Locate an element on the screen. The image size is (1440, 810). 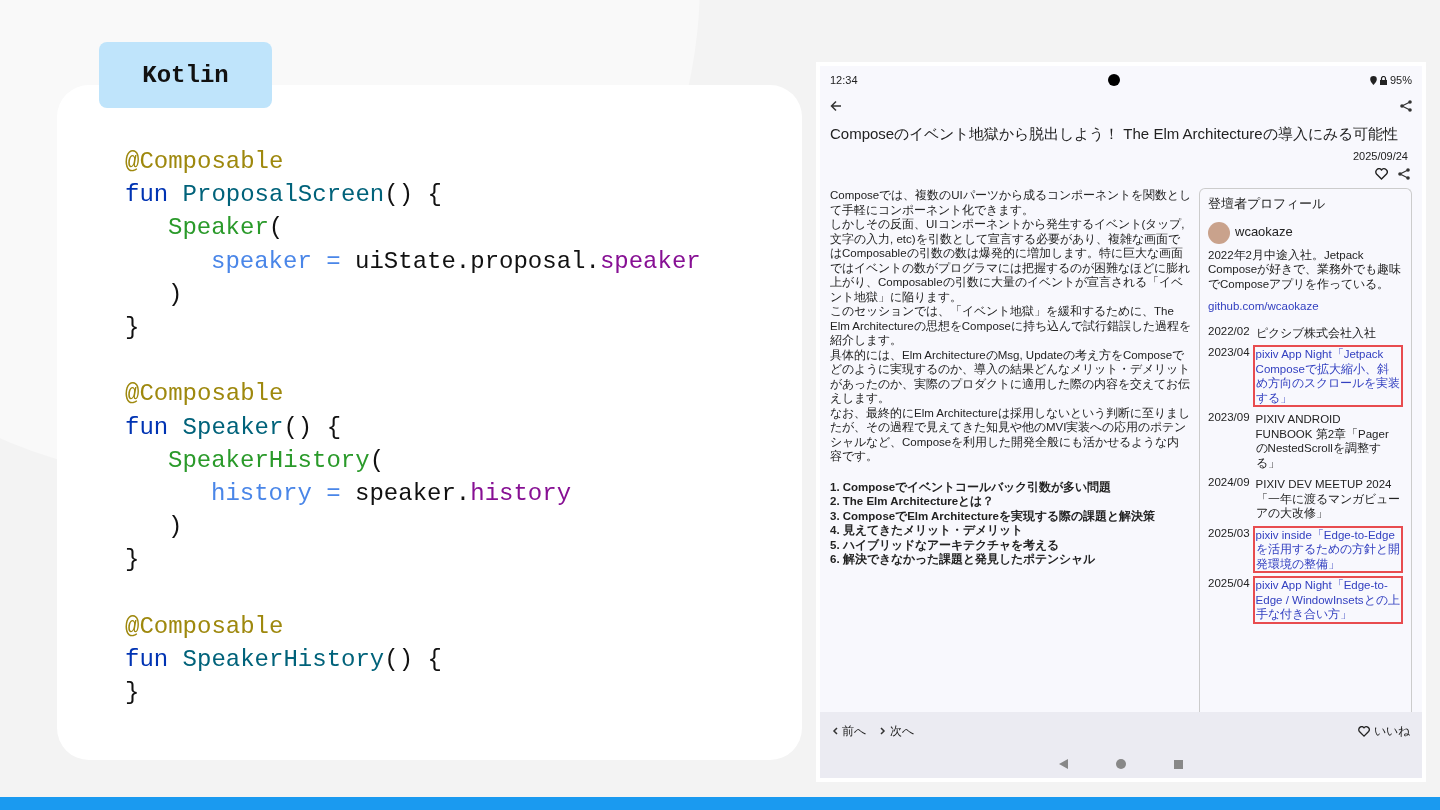
agenda-item: 1. Composeでイベントコールバック引数が多い問題 is located at coordinates (971, 486).